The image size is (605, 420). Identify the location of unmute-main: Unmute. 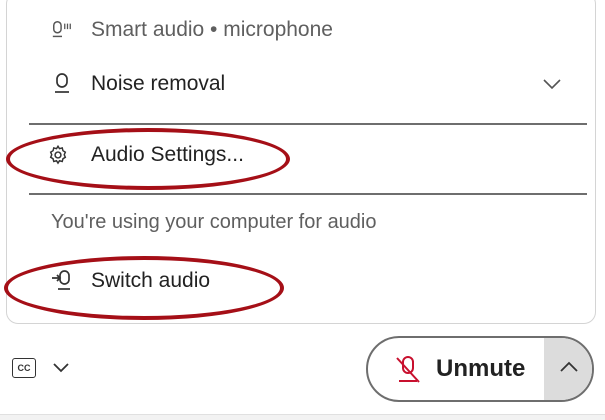
(456, 369).